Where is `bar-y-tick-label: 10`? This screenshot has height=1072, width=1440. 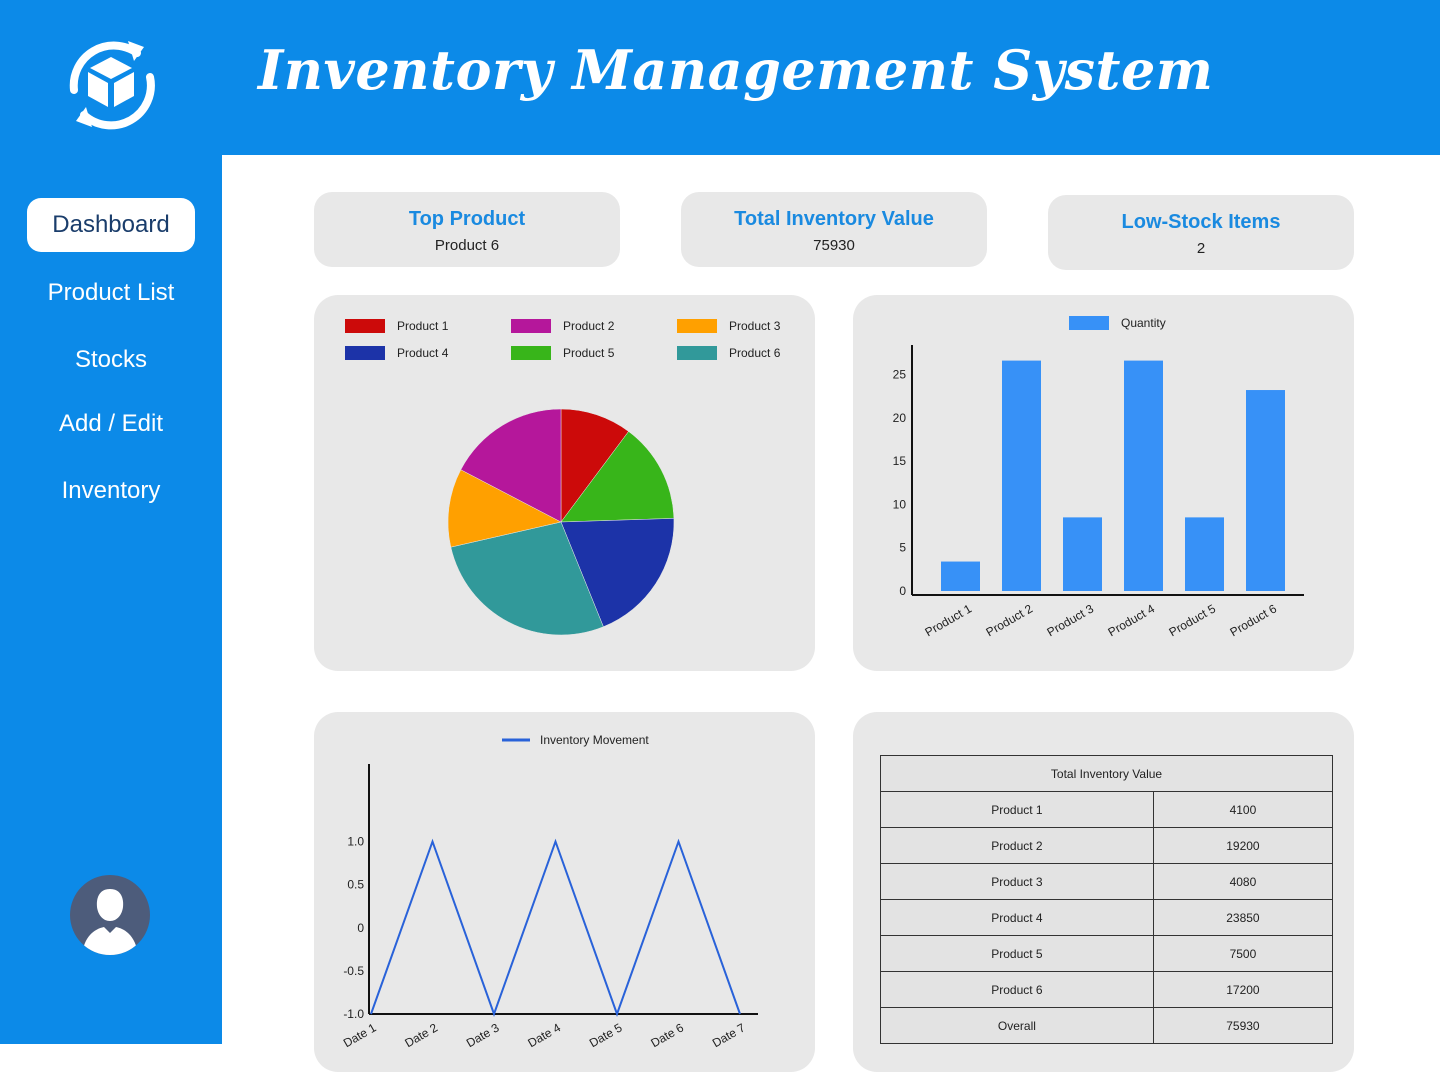 bar-y-tick-label: 10 is located at coordinates (900, 504).